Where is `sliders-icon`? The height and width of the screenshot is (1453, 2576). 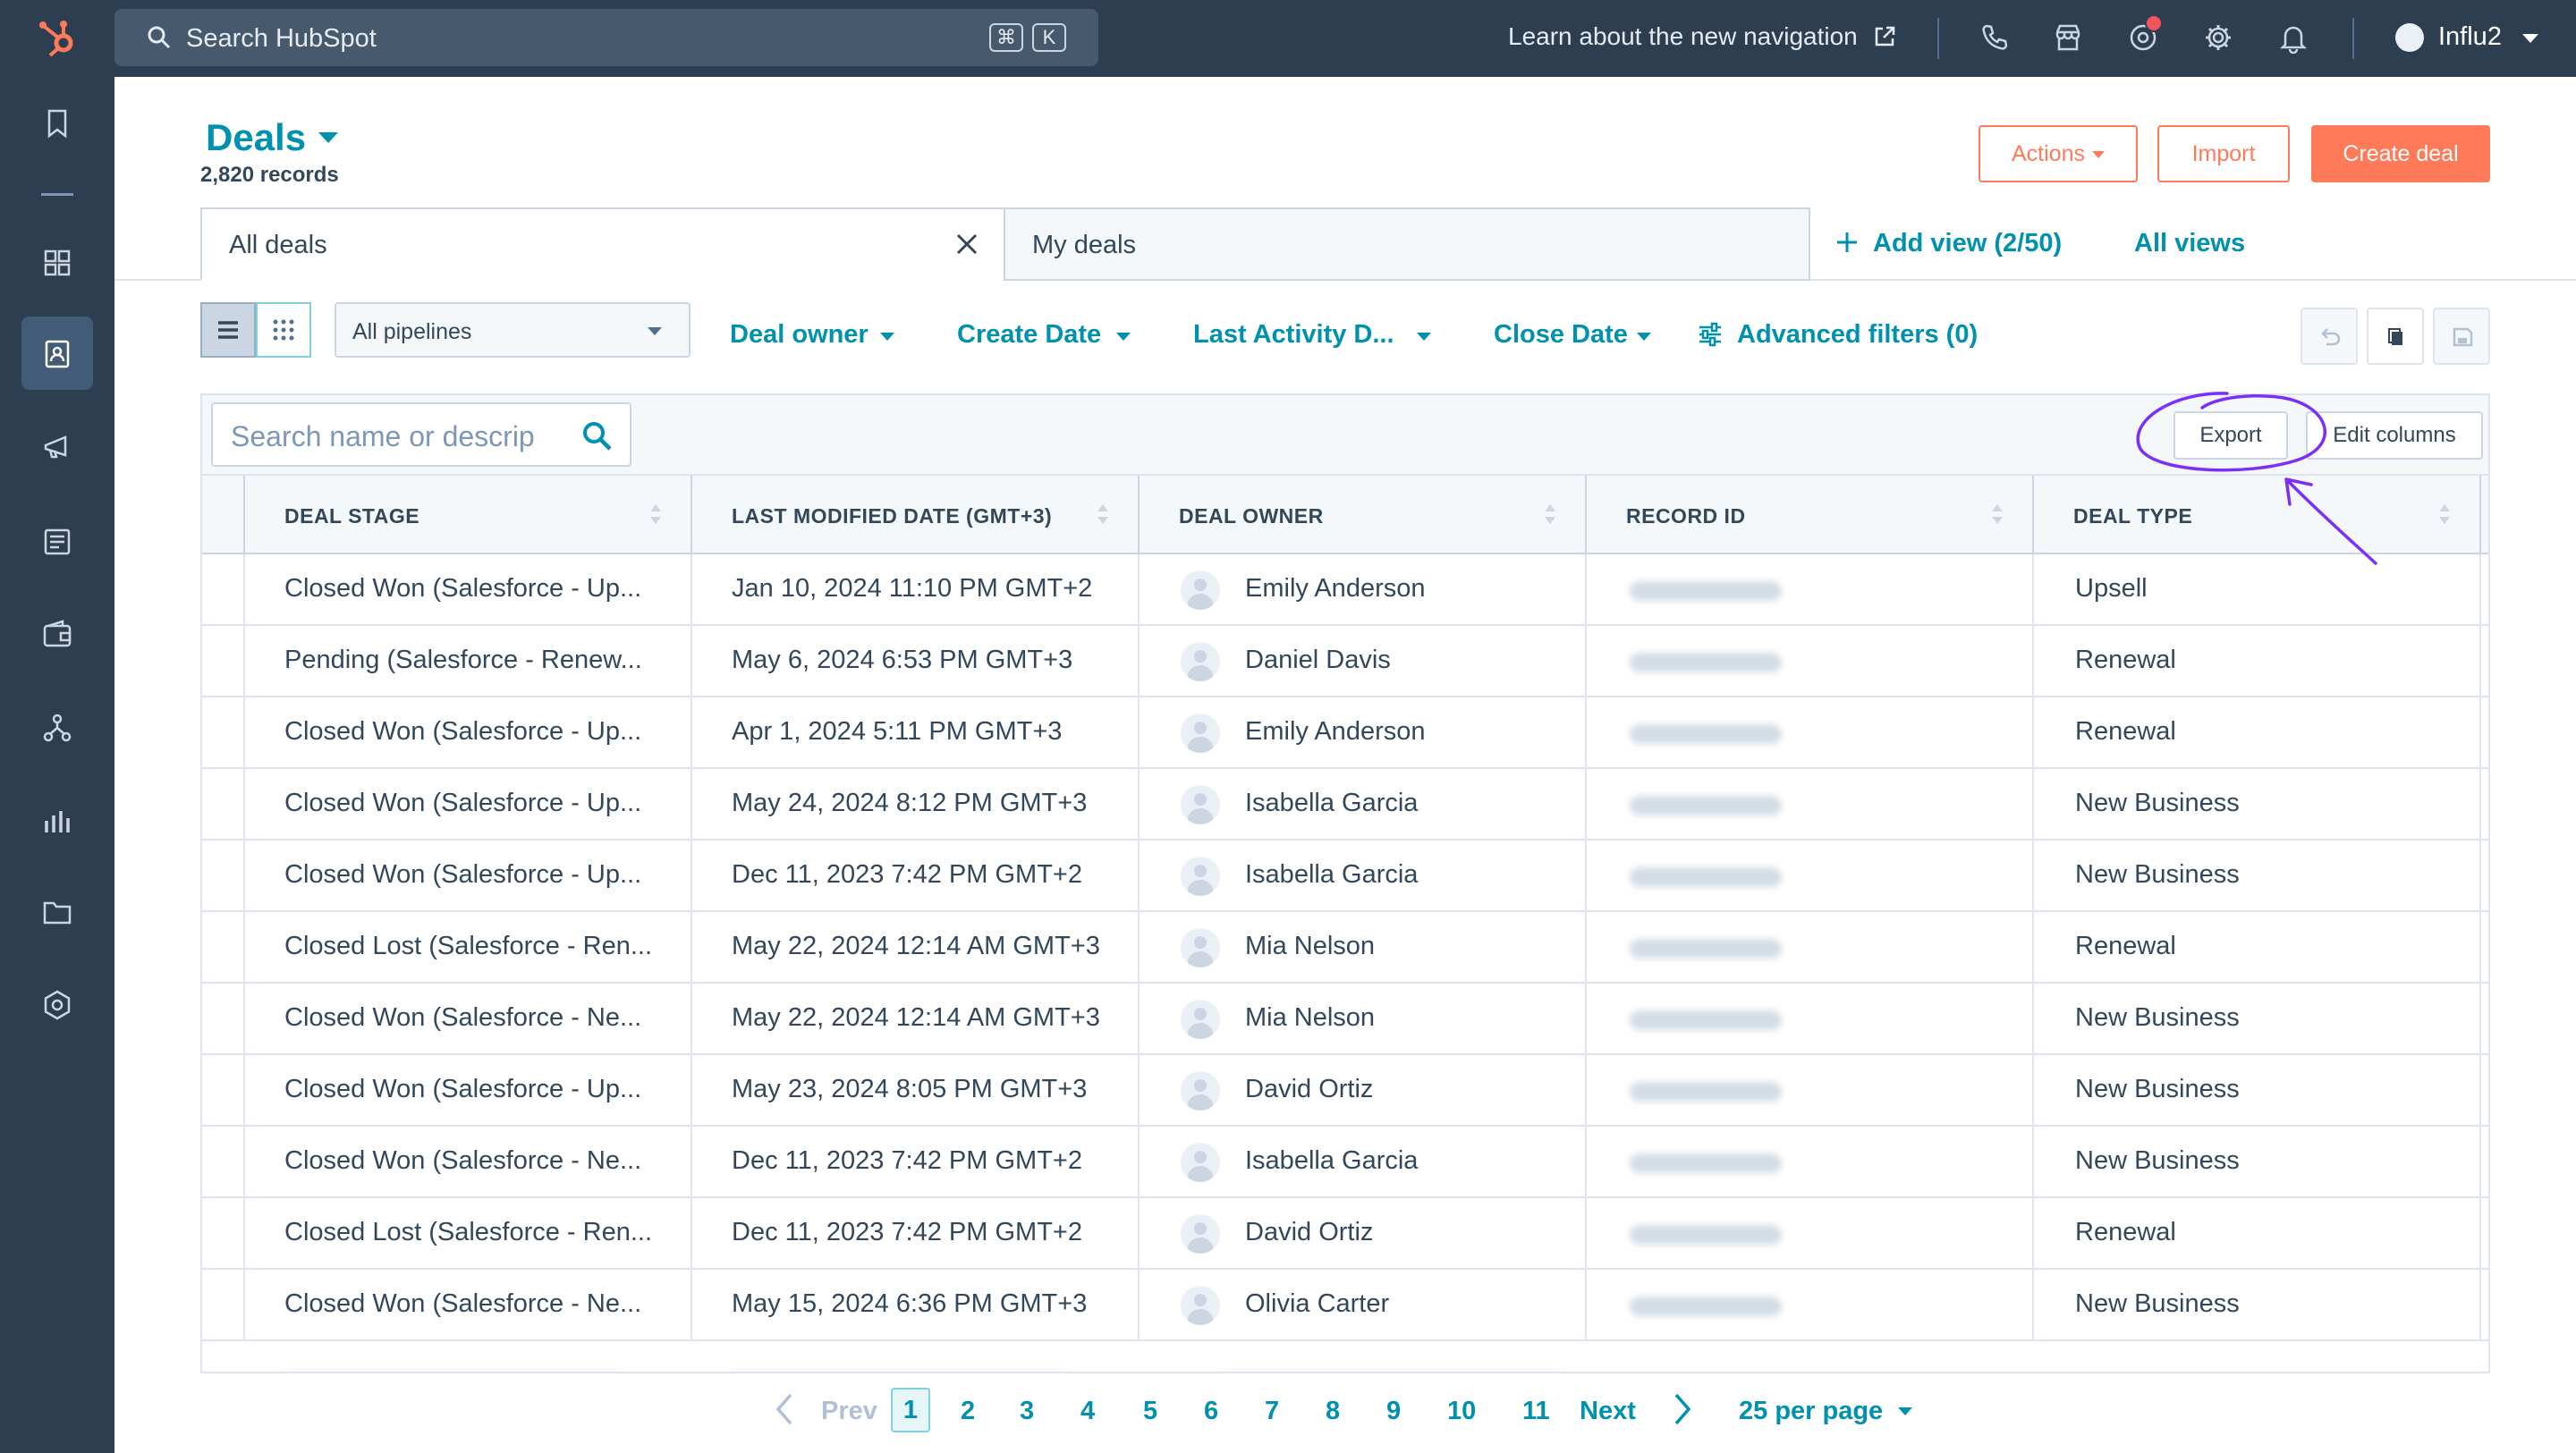 sliders-icon is located at coordinates (1710, 334).